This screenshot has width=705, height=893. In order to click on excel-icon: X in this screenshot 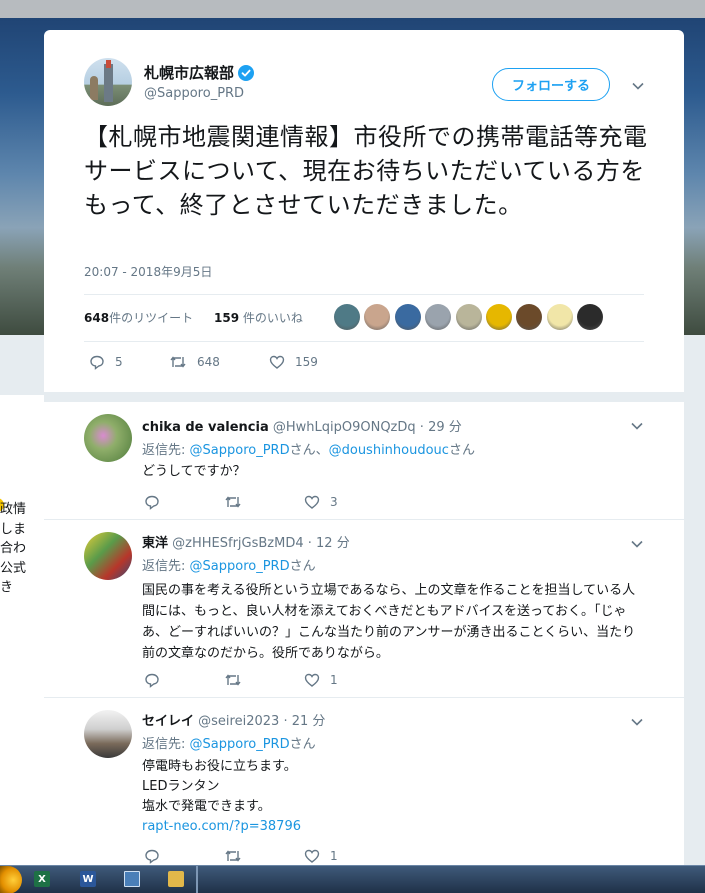, I will do `click(42, 879)`.